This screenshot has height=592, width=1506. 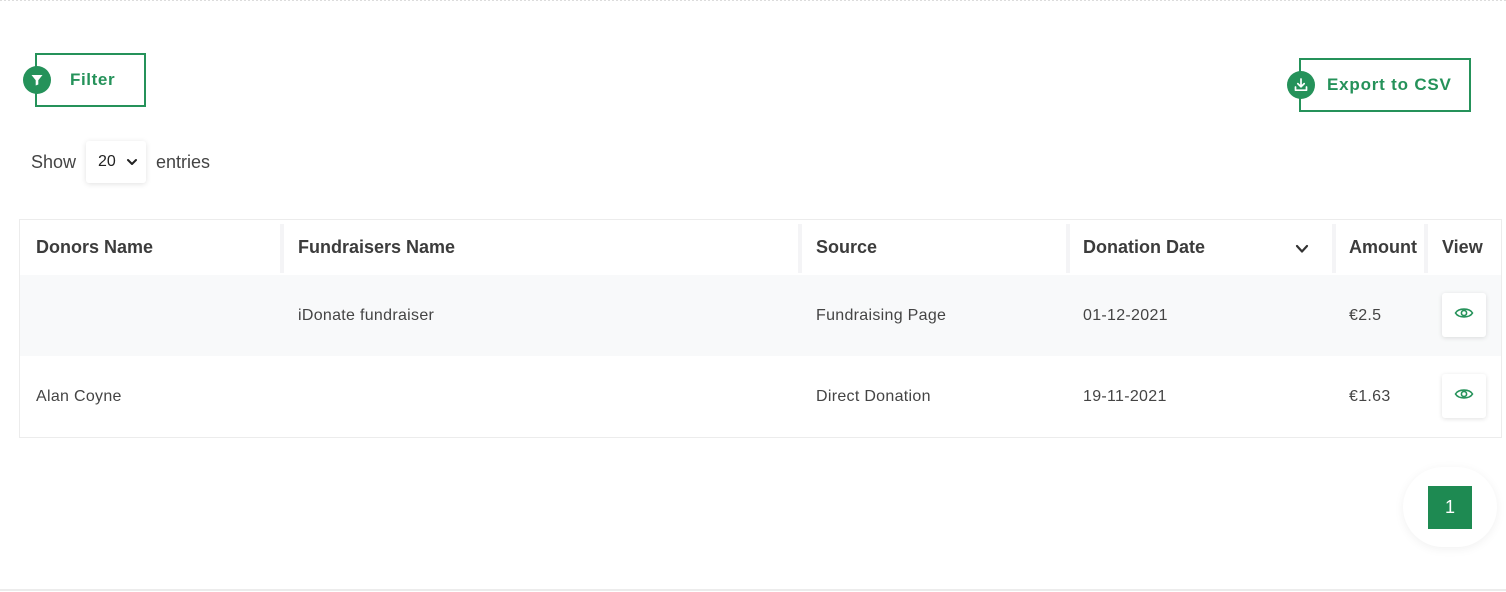 What do you see at coordinates (1383, 247) in the screenshot?
I see `column-header-amount: Amount` at bounding box center [1383, 247].